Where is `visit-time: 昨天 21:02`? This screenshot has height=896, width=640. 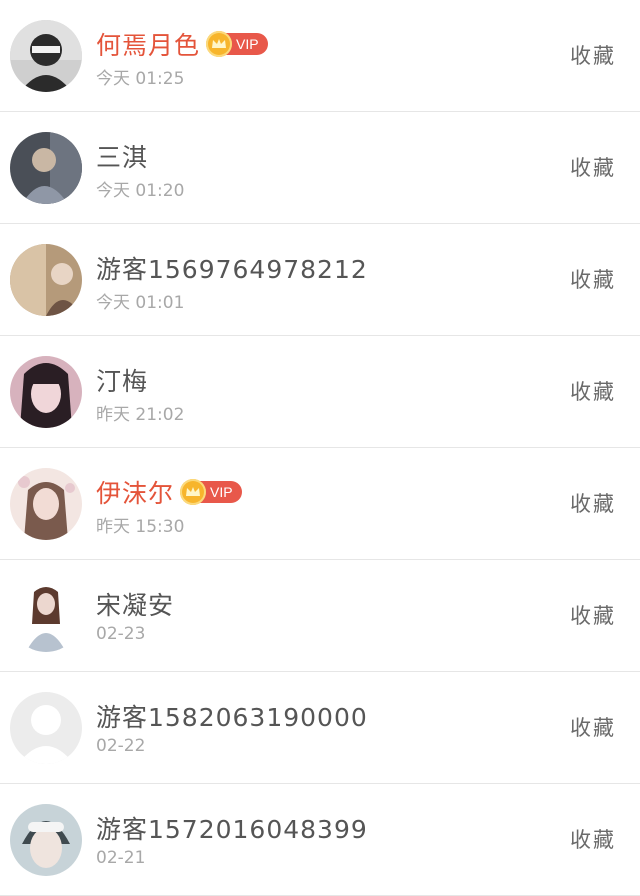 visit-time: 昨天 21:02 is located at coordinates (140, 415).